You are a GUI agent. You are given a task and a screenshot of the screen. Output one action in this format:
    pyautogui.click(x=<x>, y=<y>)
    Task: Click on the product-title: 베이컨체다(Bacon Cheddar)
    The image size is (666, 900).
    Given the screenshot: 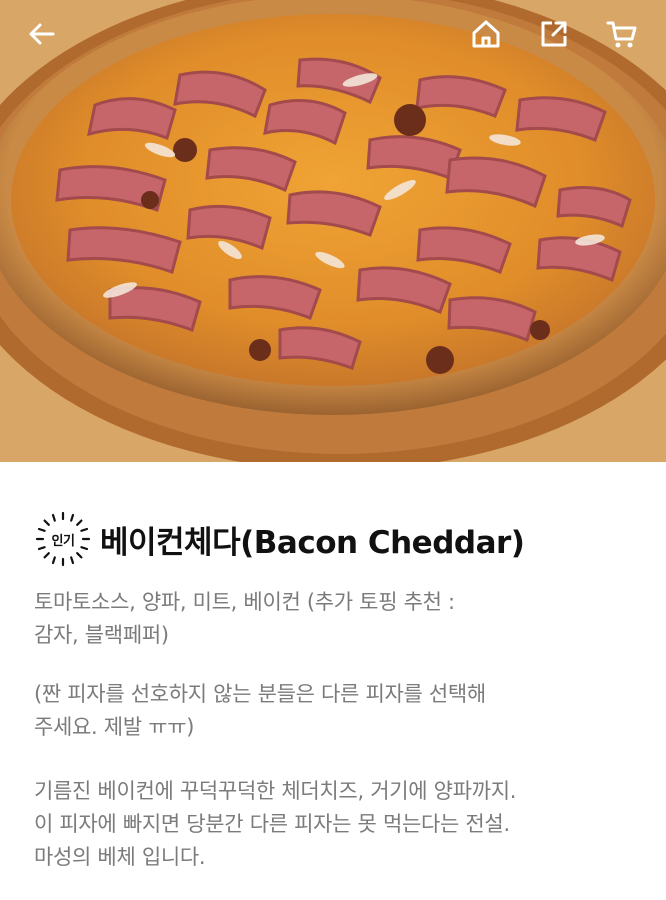 What is the action you would take?
    pyautogui.click(x=312, y=542)
    